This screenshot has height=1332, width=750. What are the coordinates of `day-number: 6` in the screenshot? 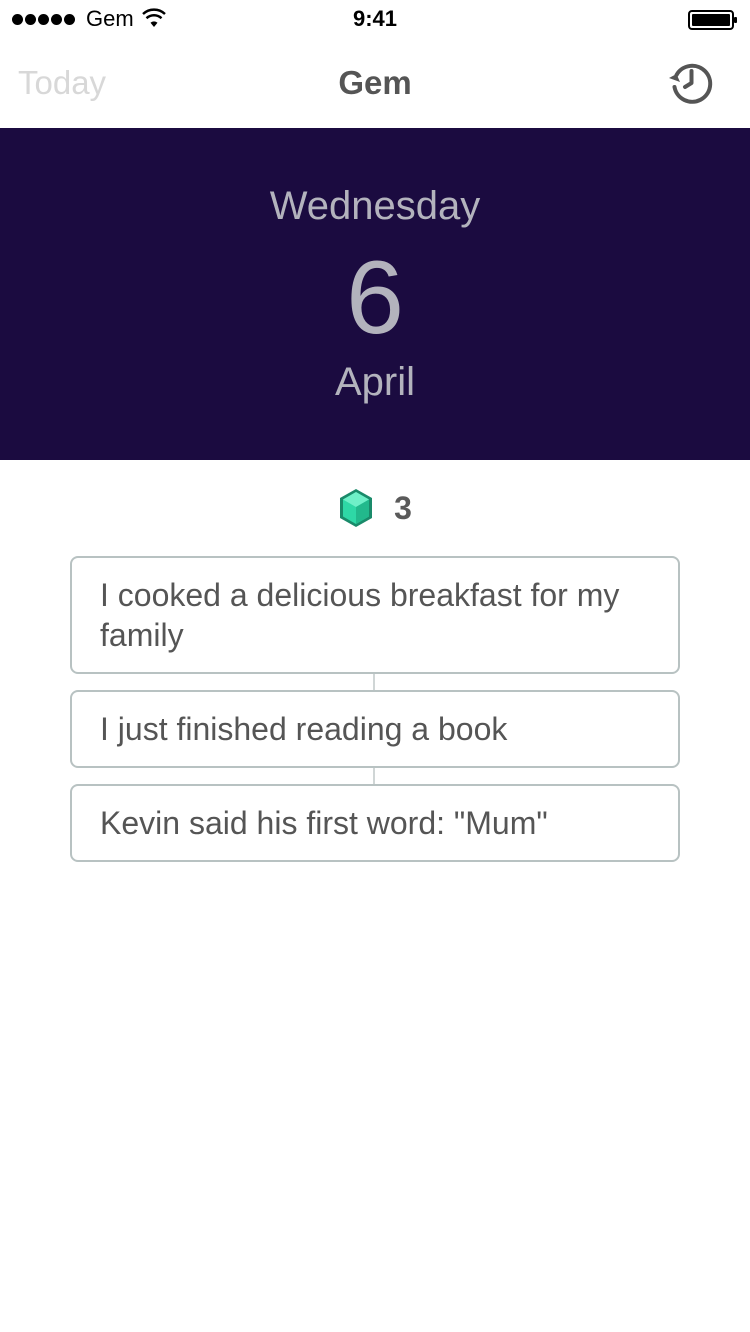 It's located at (375, 298).